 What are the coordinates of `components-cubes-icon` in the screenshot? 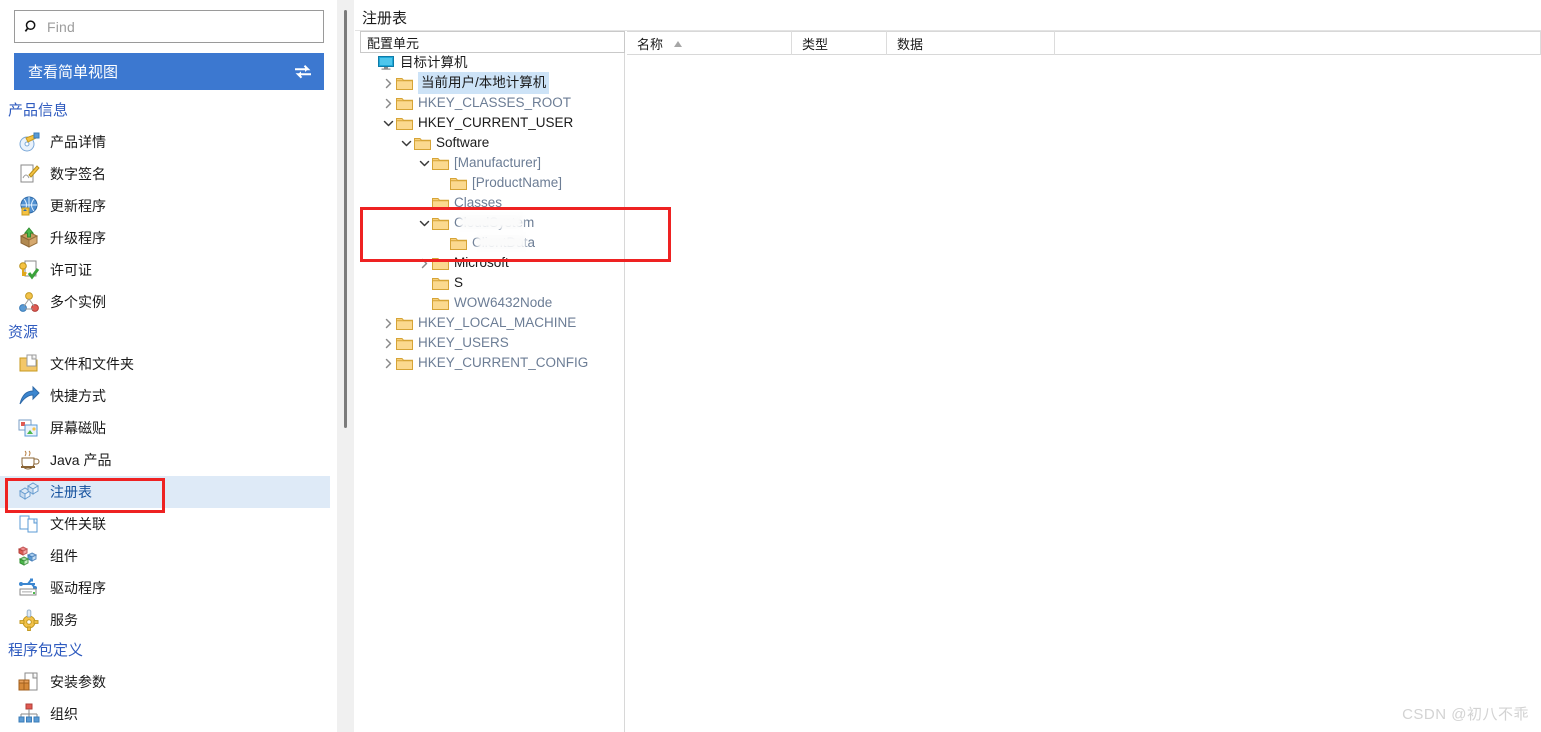 It's located at (28, 556).